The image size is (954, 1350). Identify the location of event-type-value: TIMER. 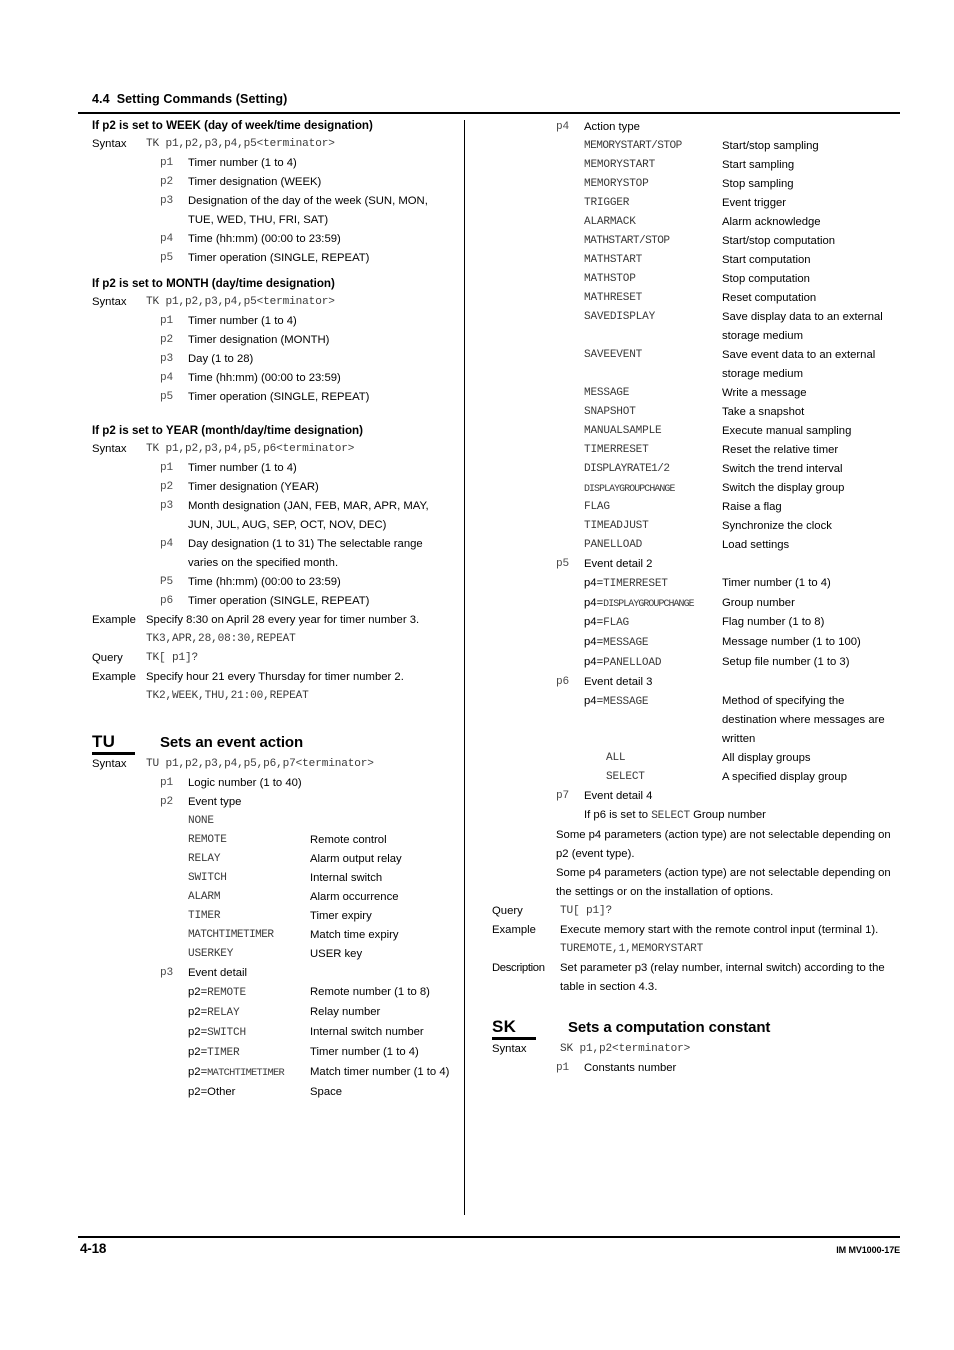
(204, 916).